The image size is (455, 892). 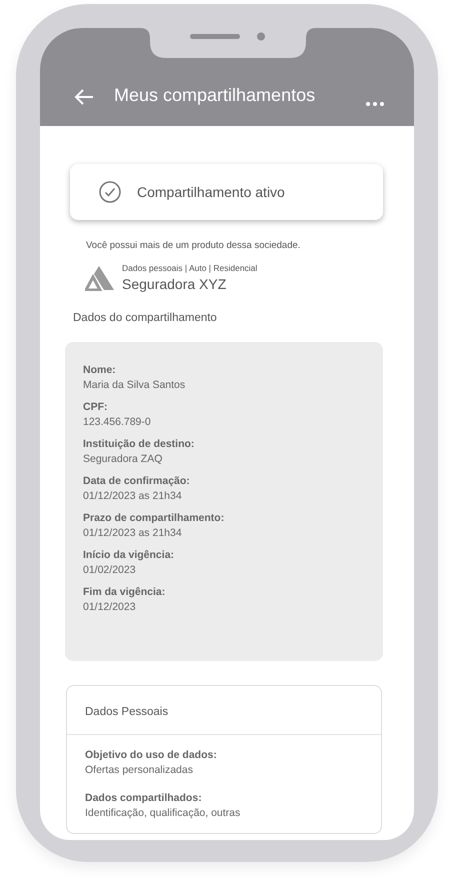 What do you see at coordinates (124, 592) in the screenshot?
I see `field-label: Fim da vigência:` at bounding box center [124, 592].